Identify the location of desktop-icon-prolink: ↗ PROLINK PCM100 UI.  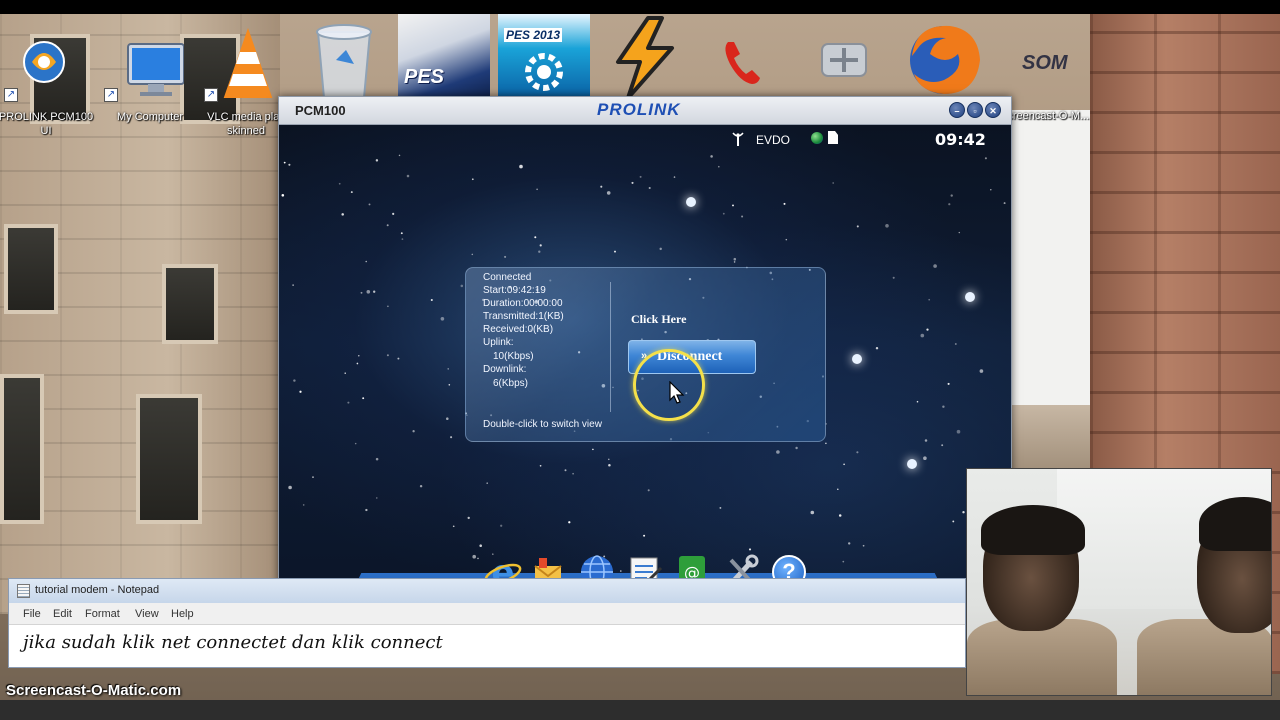
(48, 75).